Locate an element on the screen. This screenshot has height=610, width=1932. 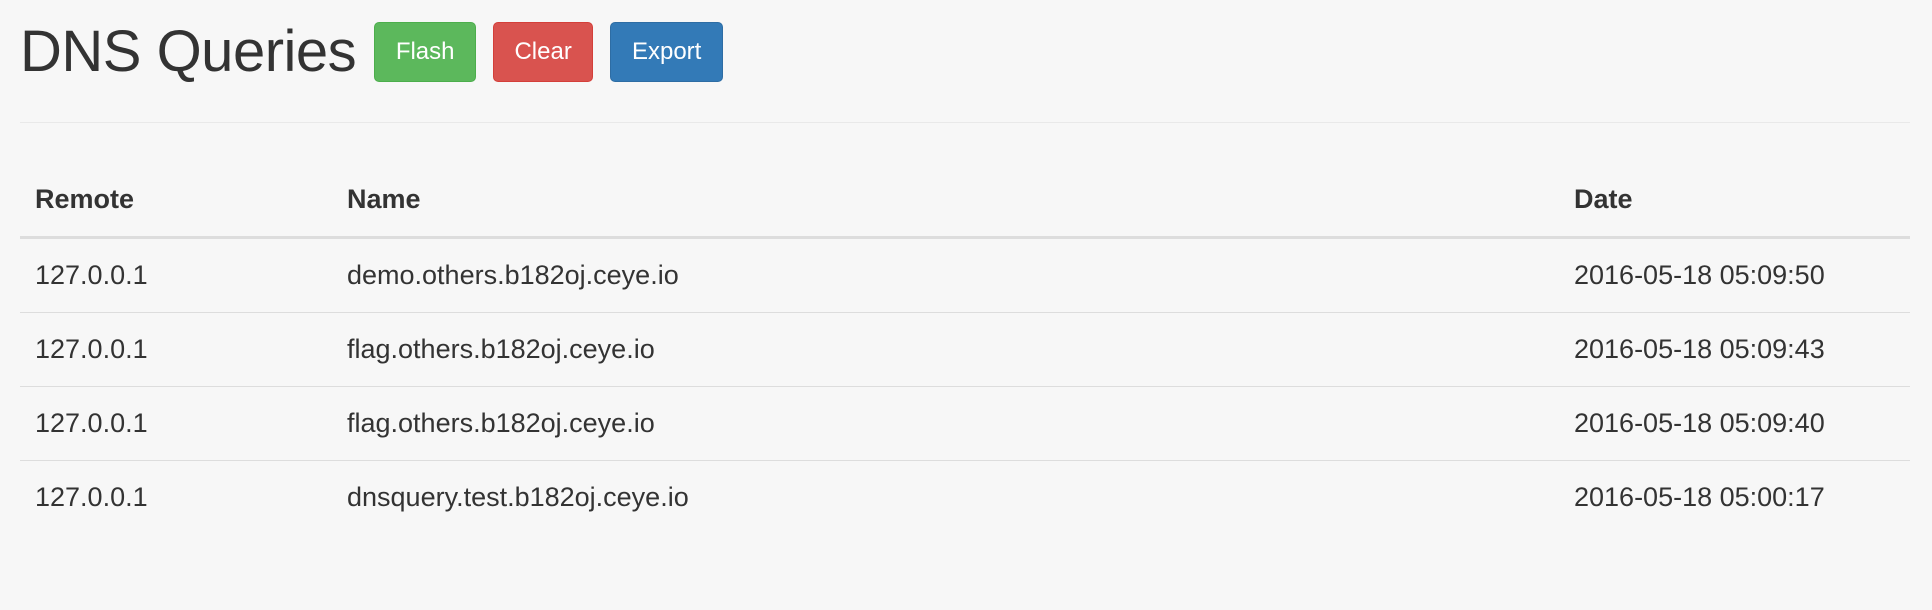
header: DNS Queries Flash Clear Export is located at coordinates (380, 52).